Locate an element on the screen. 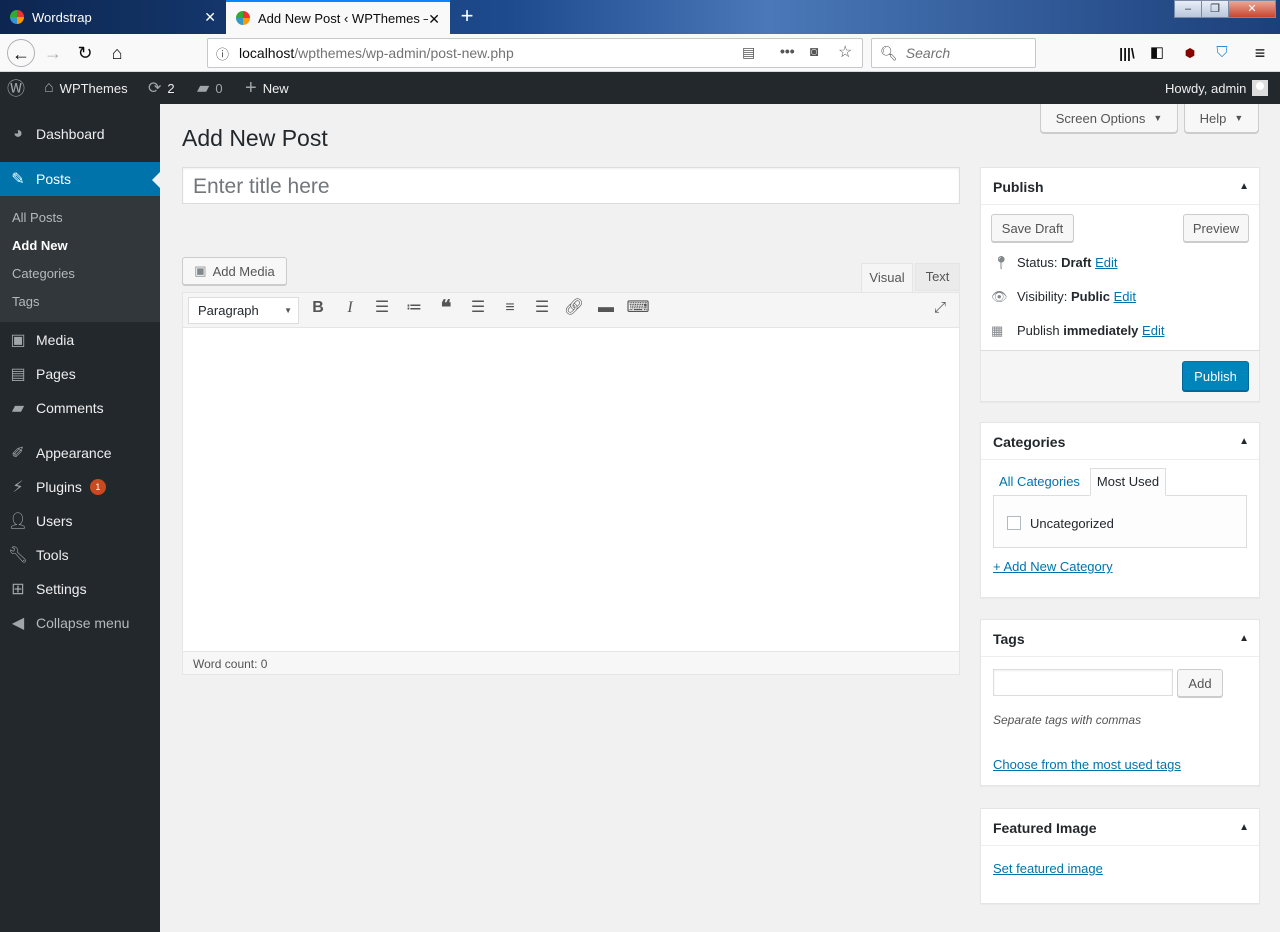  tab-text: Text is located at coordinates (937, 277).